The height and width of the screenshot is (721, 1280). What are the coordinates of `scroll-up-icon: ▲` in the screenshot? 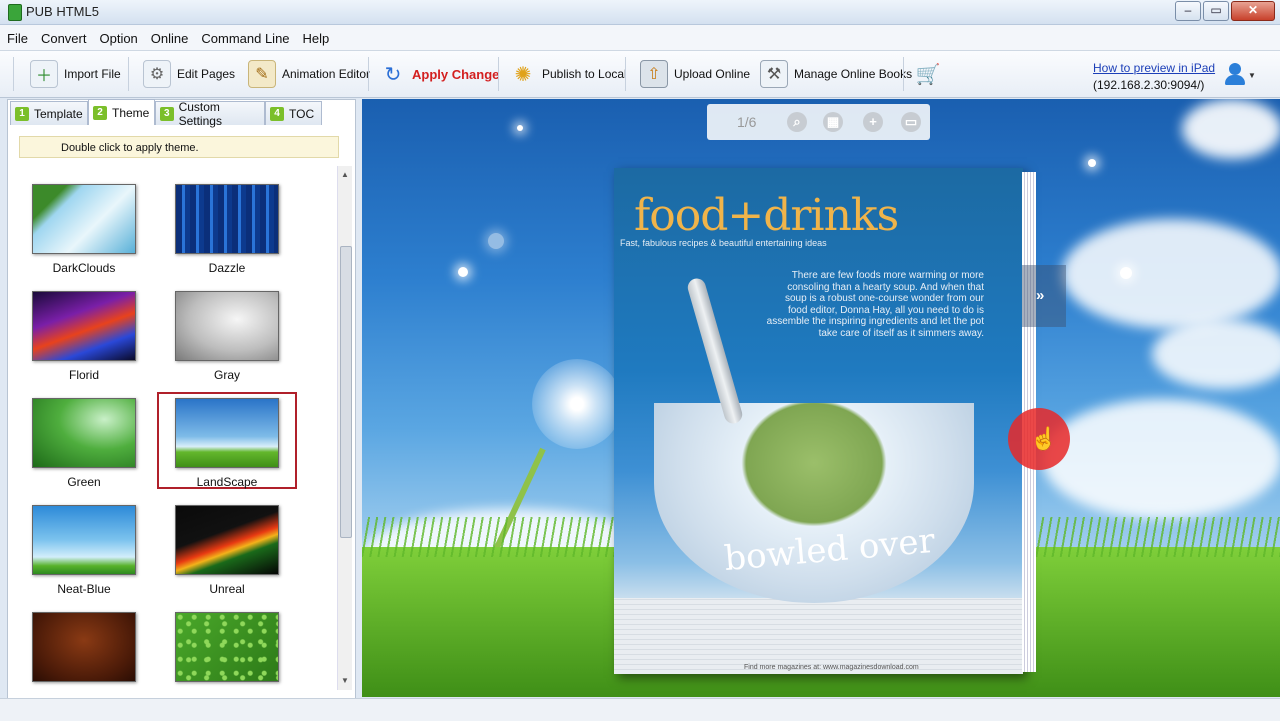 It's located at (345, 174).